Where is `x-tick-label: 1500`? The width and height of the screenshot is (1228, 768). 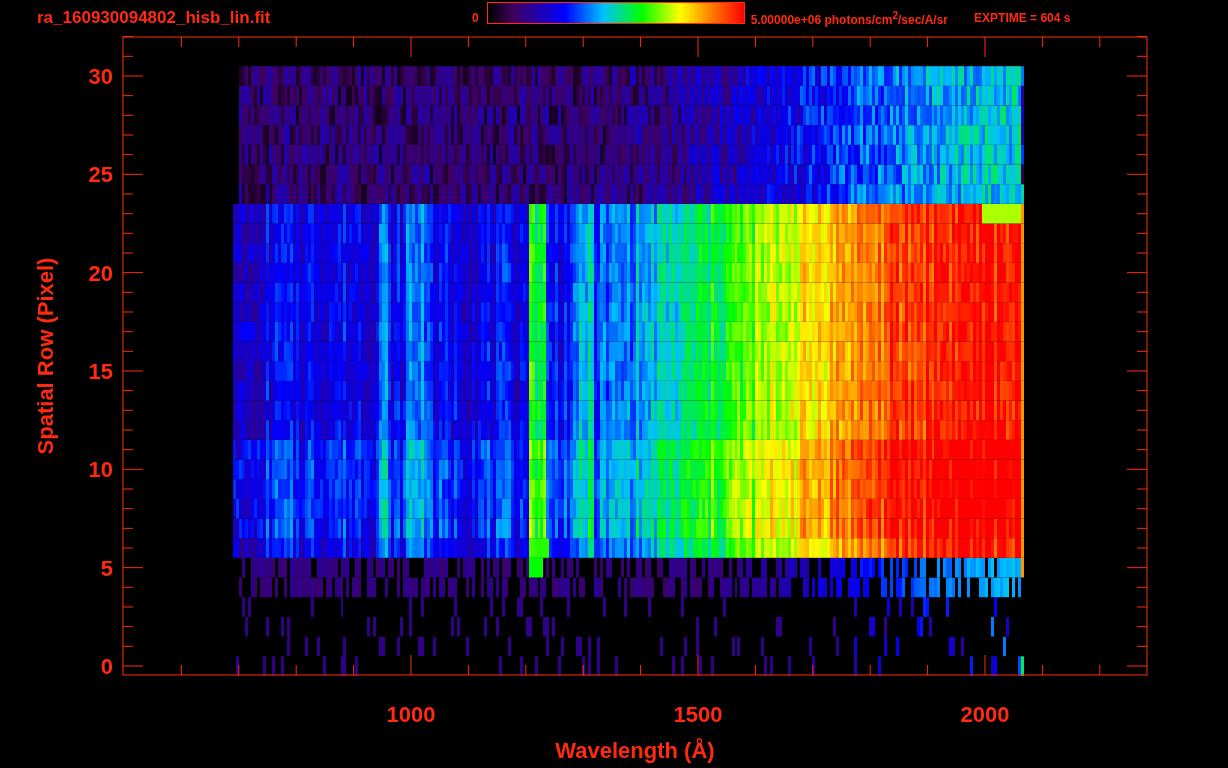
x-tick-label: 1500 is located at coordinates (698, 714).